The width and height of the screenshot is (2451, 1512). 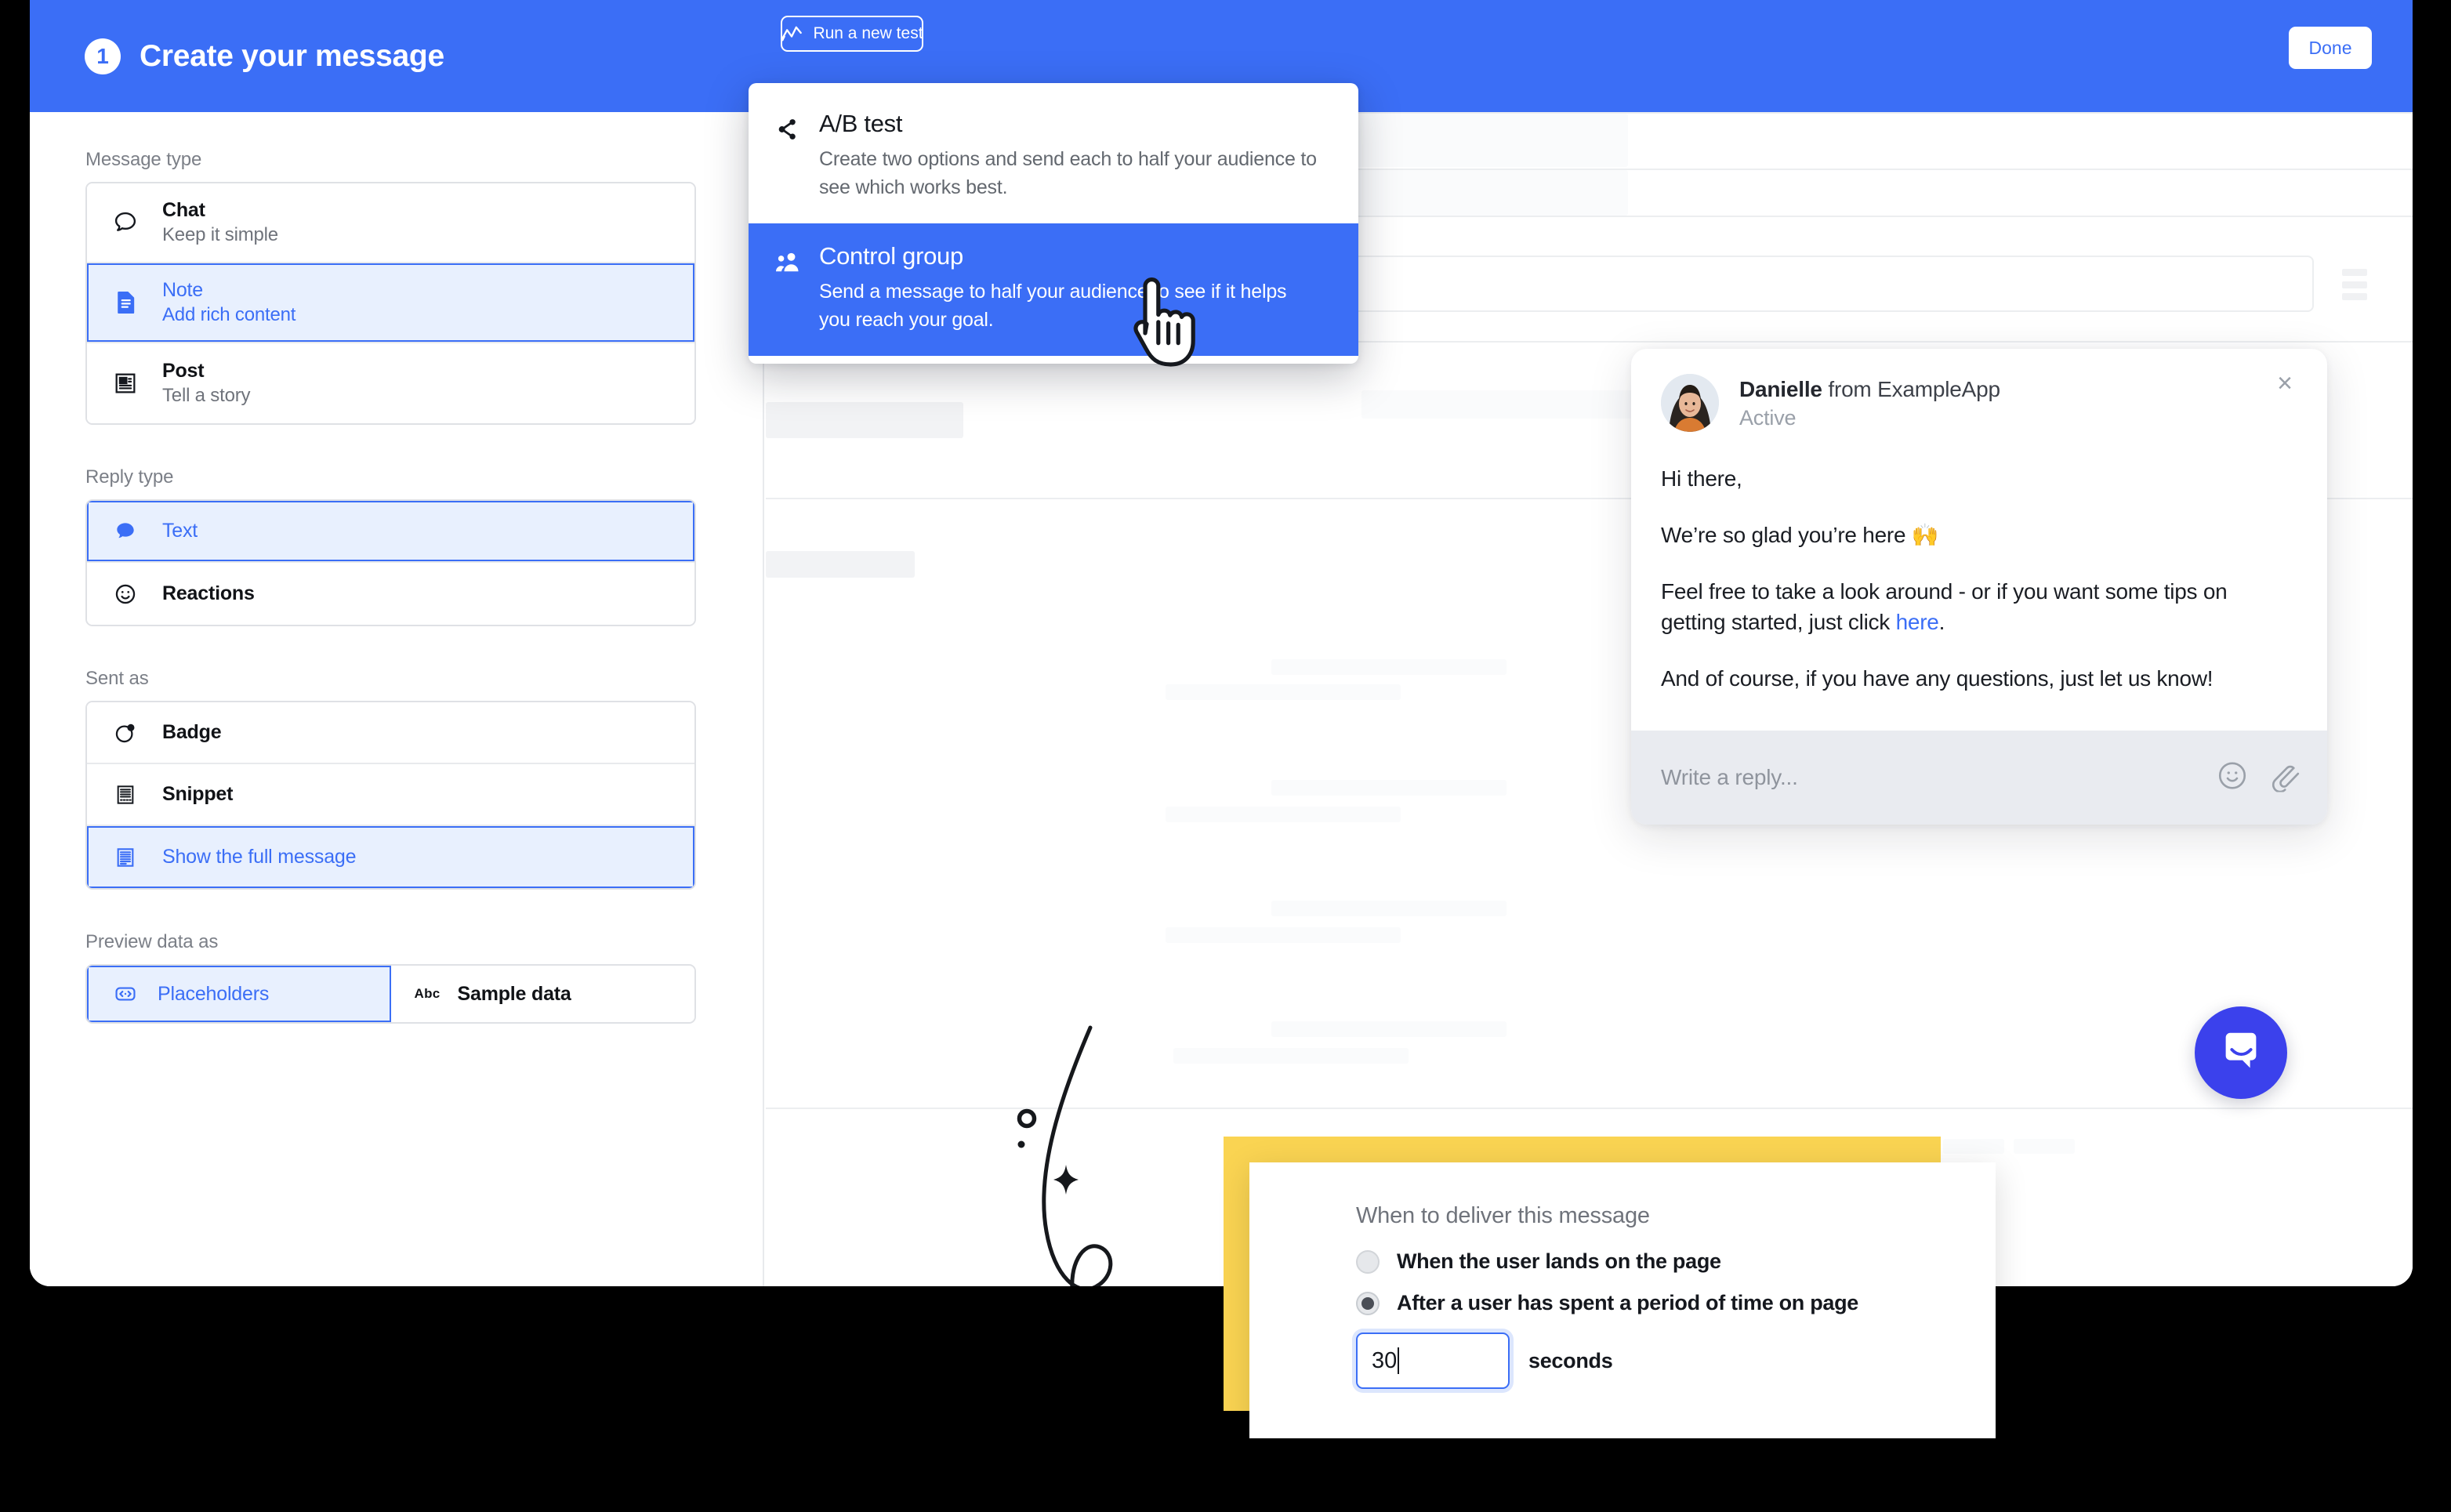 I want to click on reply-type-text-title: Text, so click(x=180, y=531).